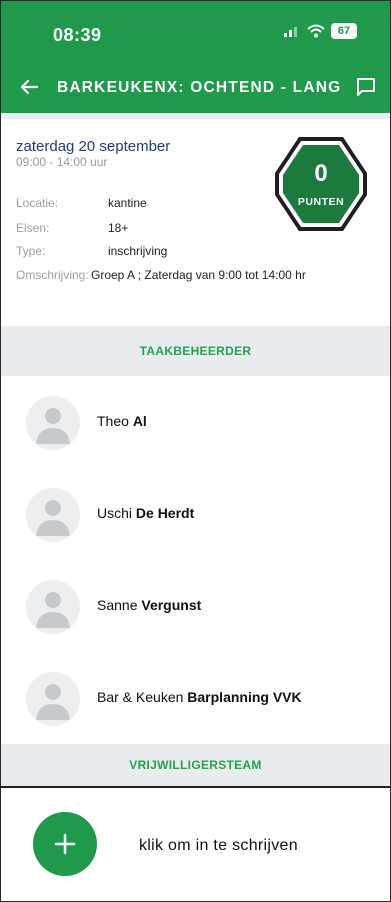 The width and height of the screenshot is (391, 902). I want to click on manager-list-item: Uschi De Herdt, so click(195, 514).